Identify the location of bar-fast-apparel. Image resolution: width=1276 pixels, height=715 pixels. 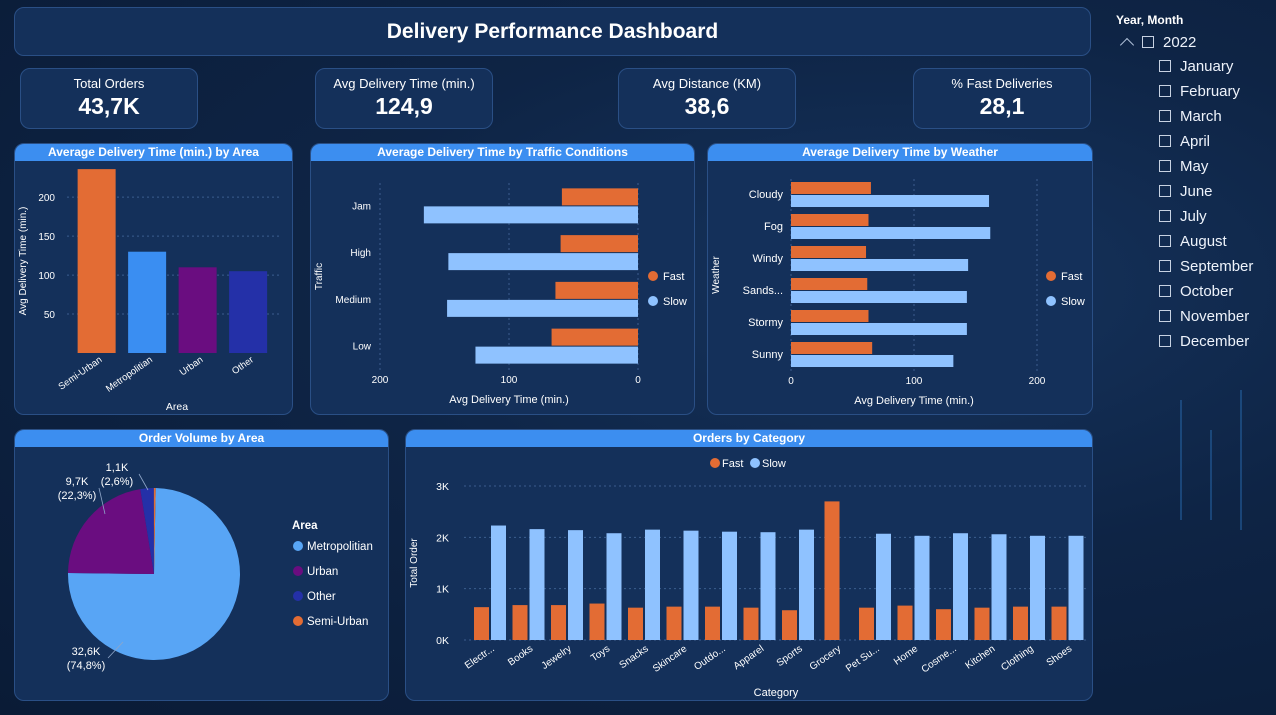
(751, 623).